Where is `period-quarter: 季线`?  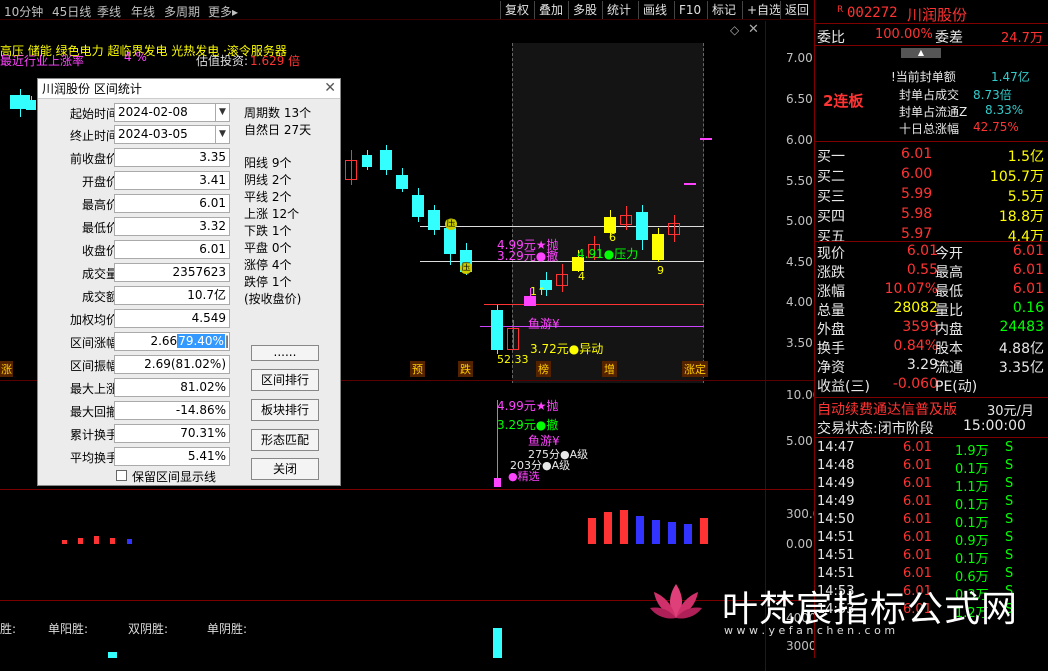 period-quarter: 季线 is located at coordinates (109, 11).